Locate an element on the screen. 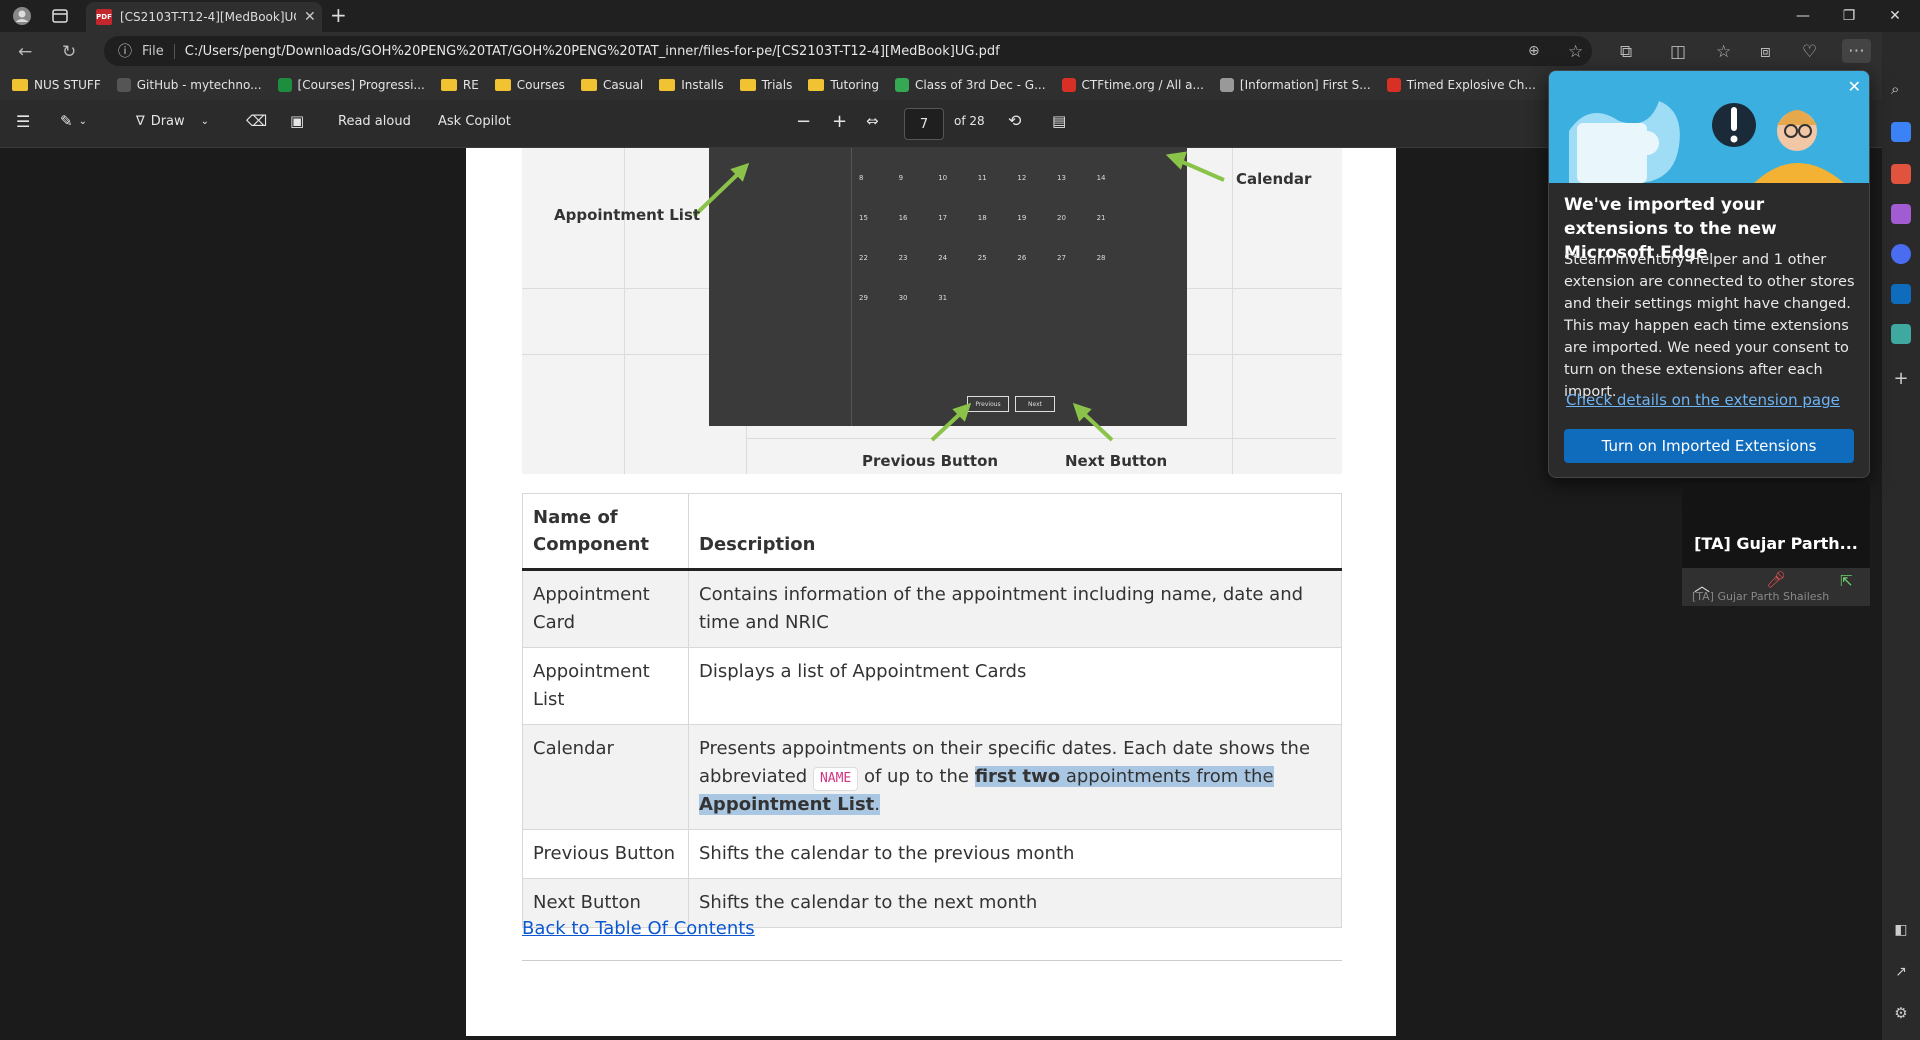 This screenshot has width=1920, height=1040. ask-copilot-button: Ask Copilot is located at coordinates (474, 121).